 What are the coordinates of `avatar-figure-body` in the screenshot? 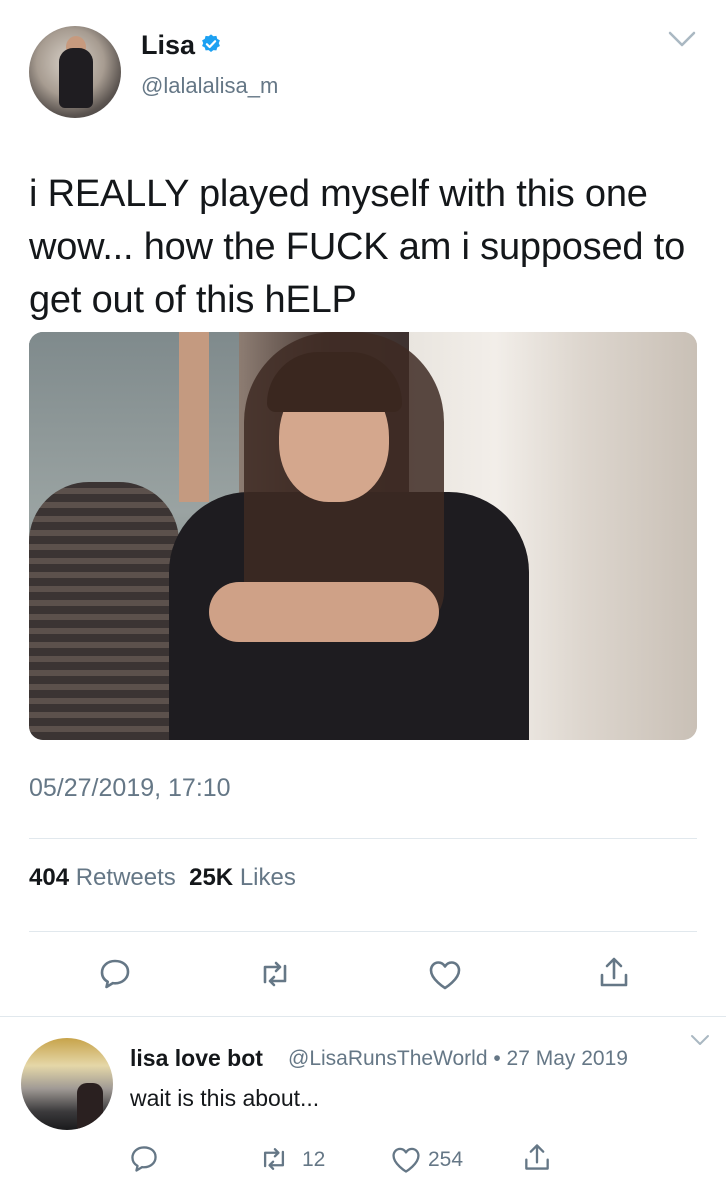 It's located at (76, 78).